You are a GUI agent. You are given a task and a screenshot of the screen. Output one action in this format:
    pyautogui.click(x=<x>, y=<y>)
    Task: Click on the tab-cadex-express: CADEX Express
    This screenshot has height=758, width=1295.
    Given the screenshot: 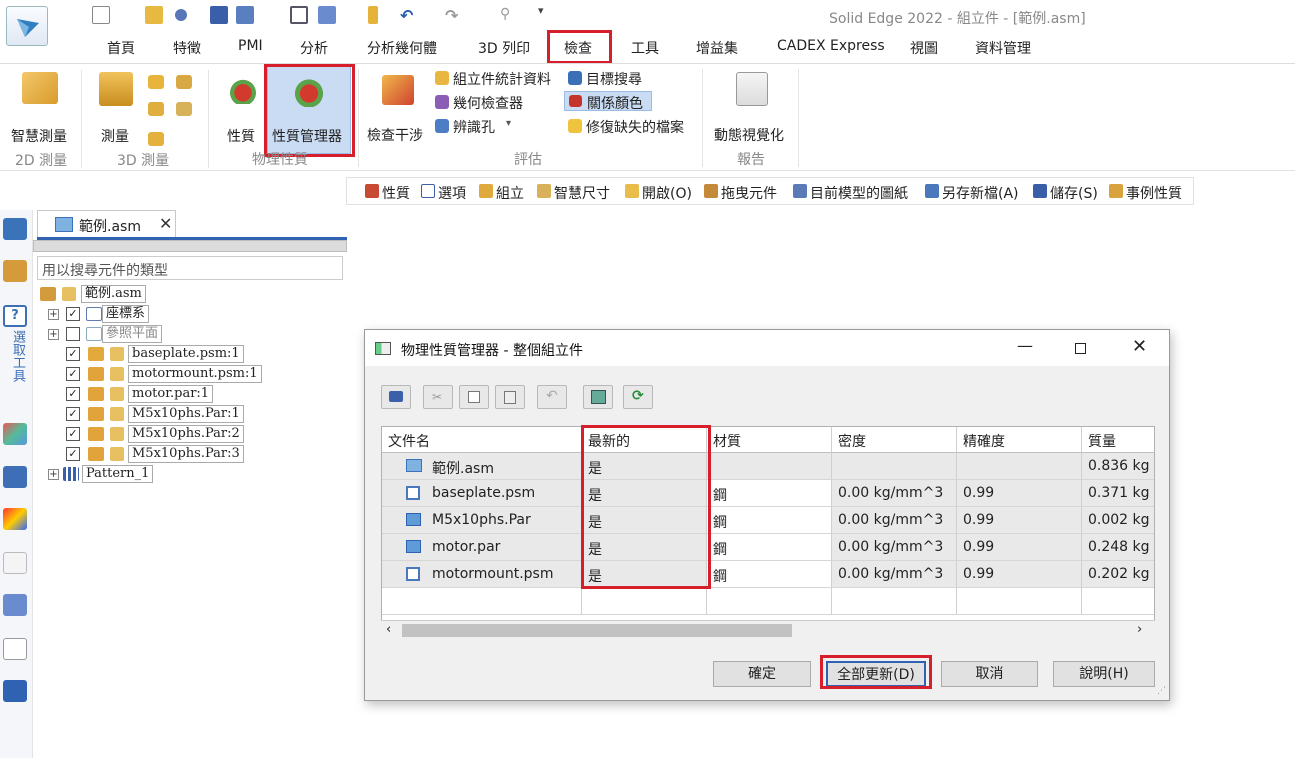 What is the action you would take?
    pyautogui.click(x=831, y=46)
    